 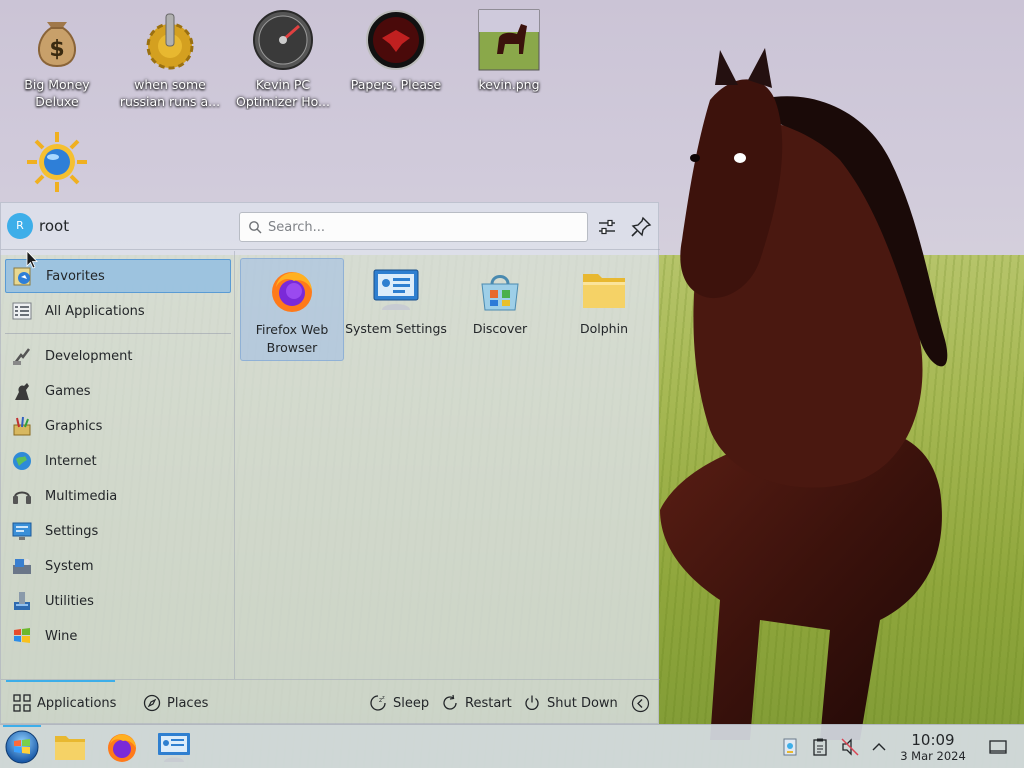 I want to click on category-internet: Internet, so click(x=118, y=461).